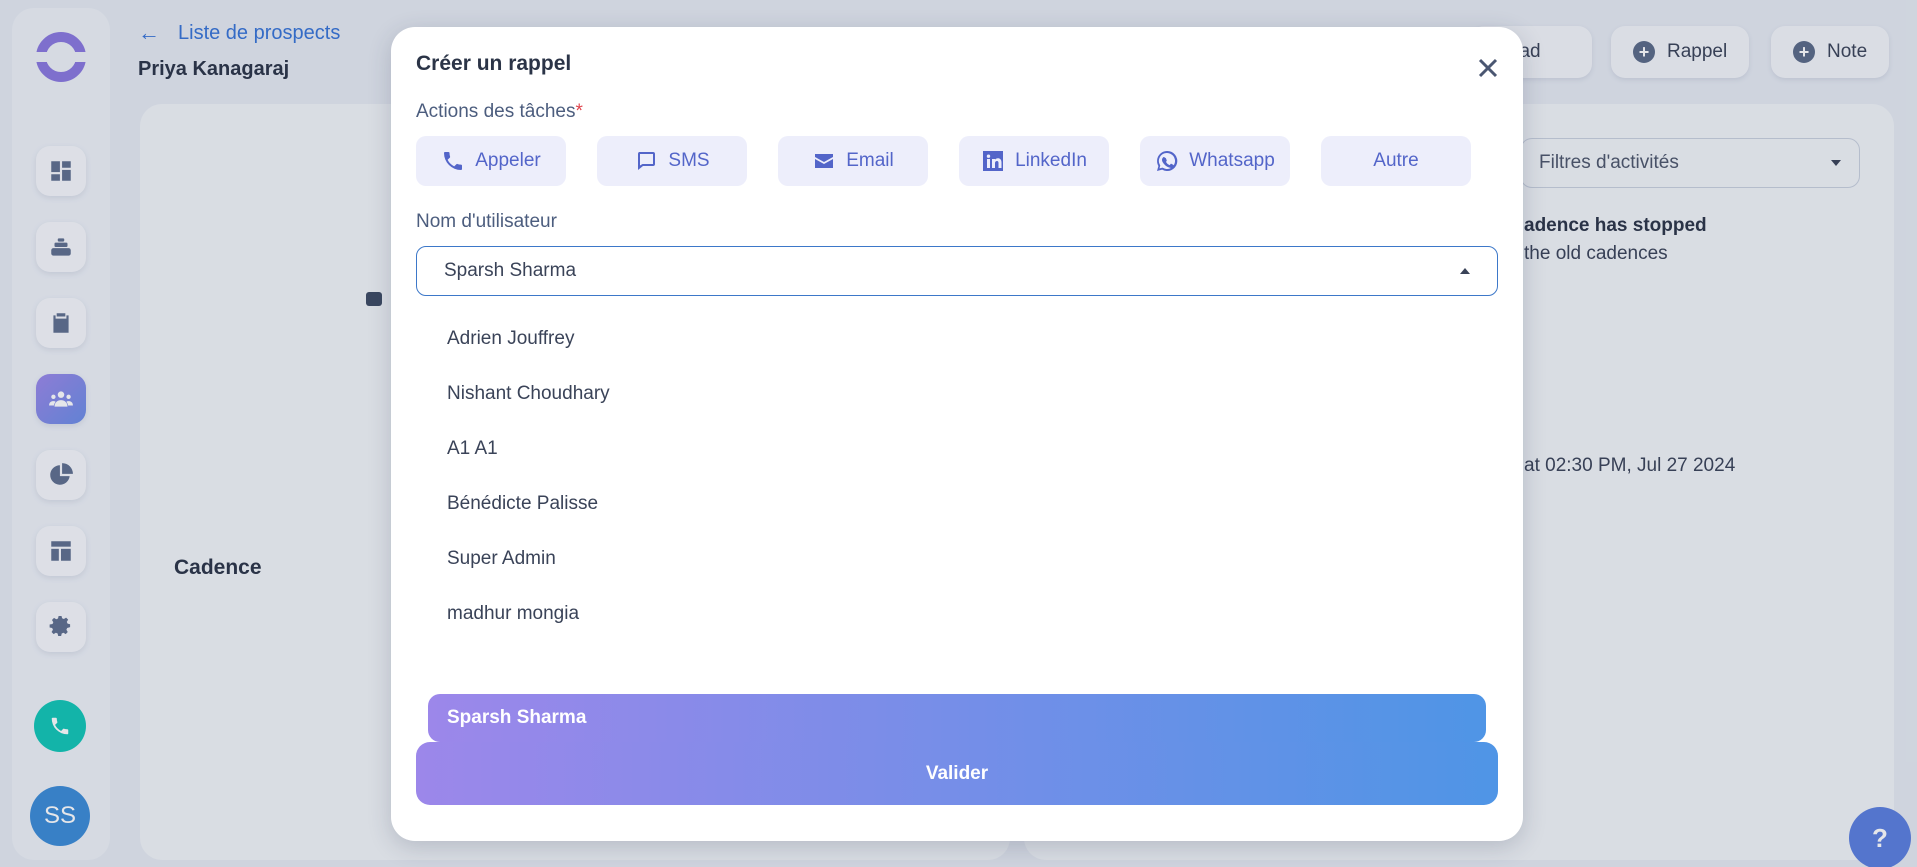 The height and width of the screenshot is (867, 1917). Describe the element at coordinates (957, 449) in the screenshot. I see `dropdown-option: A1 A1` at that location.